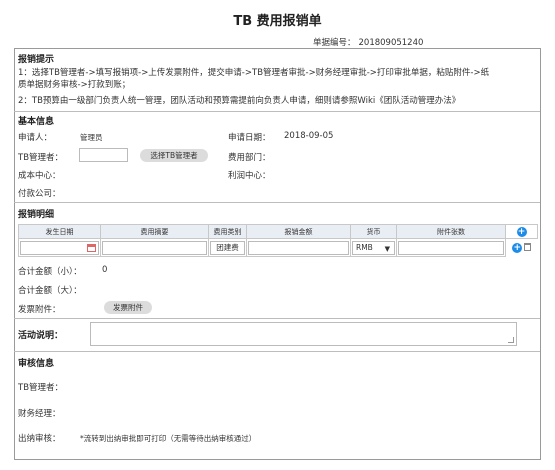 This screenshot has width=555, height=470. I want to click on resize-grip-icon, so click(511, 340).